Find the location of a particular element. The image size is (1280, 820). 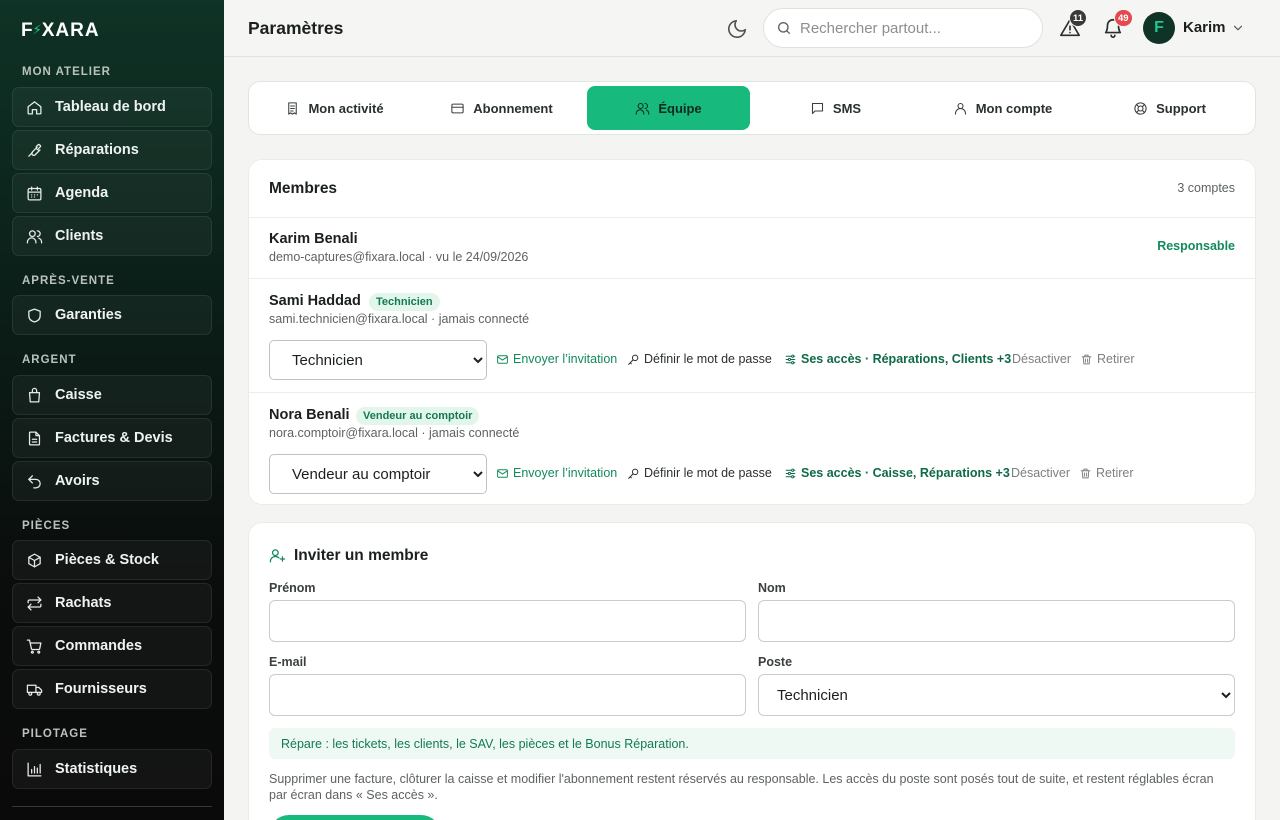

member-name: Sami Haddad is located at coordinates (315, 301).